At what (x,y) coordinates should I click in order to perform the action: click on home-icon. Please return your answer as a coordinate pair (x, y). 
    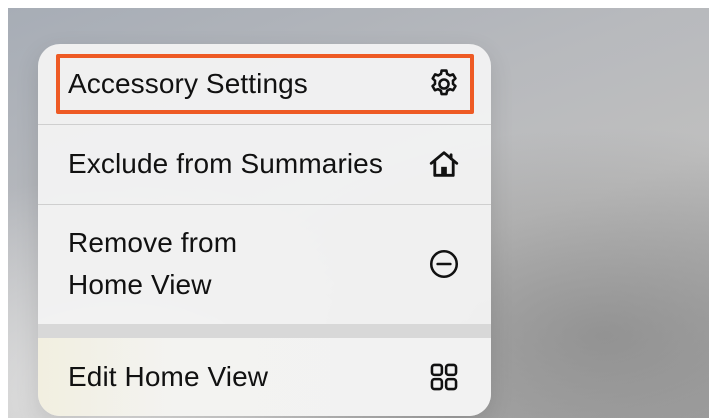
    Looking at the image, I should click on (444, 164).